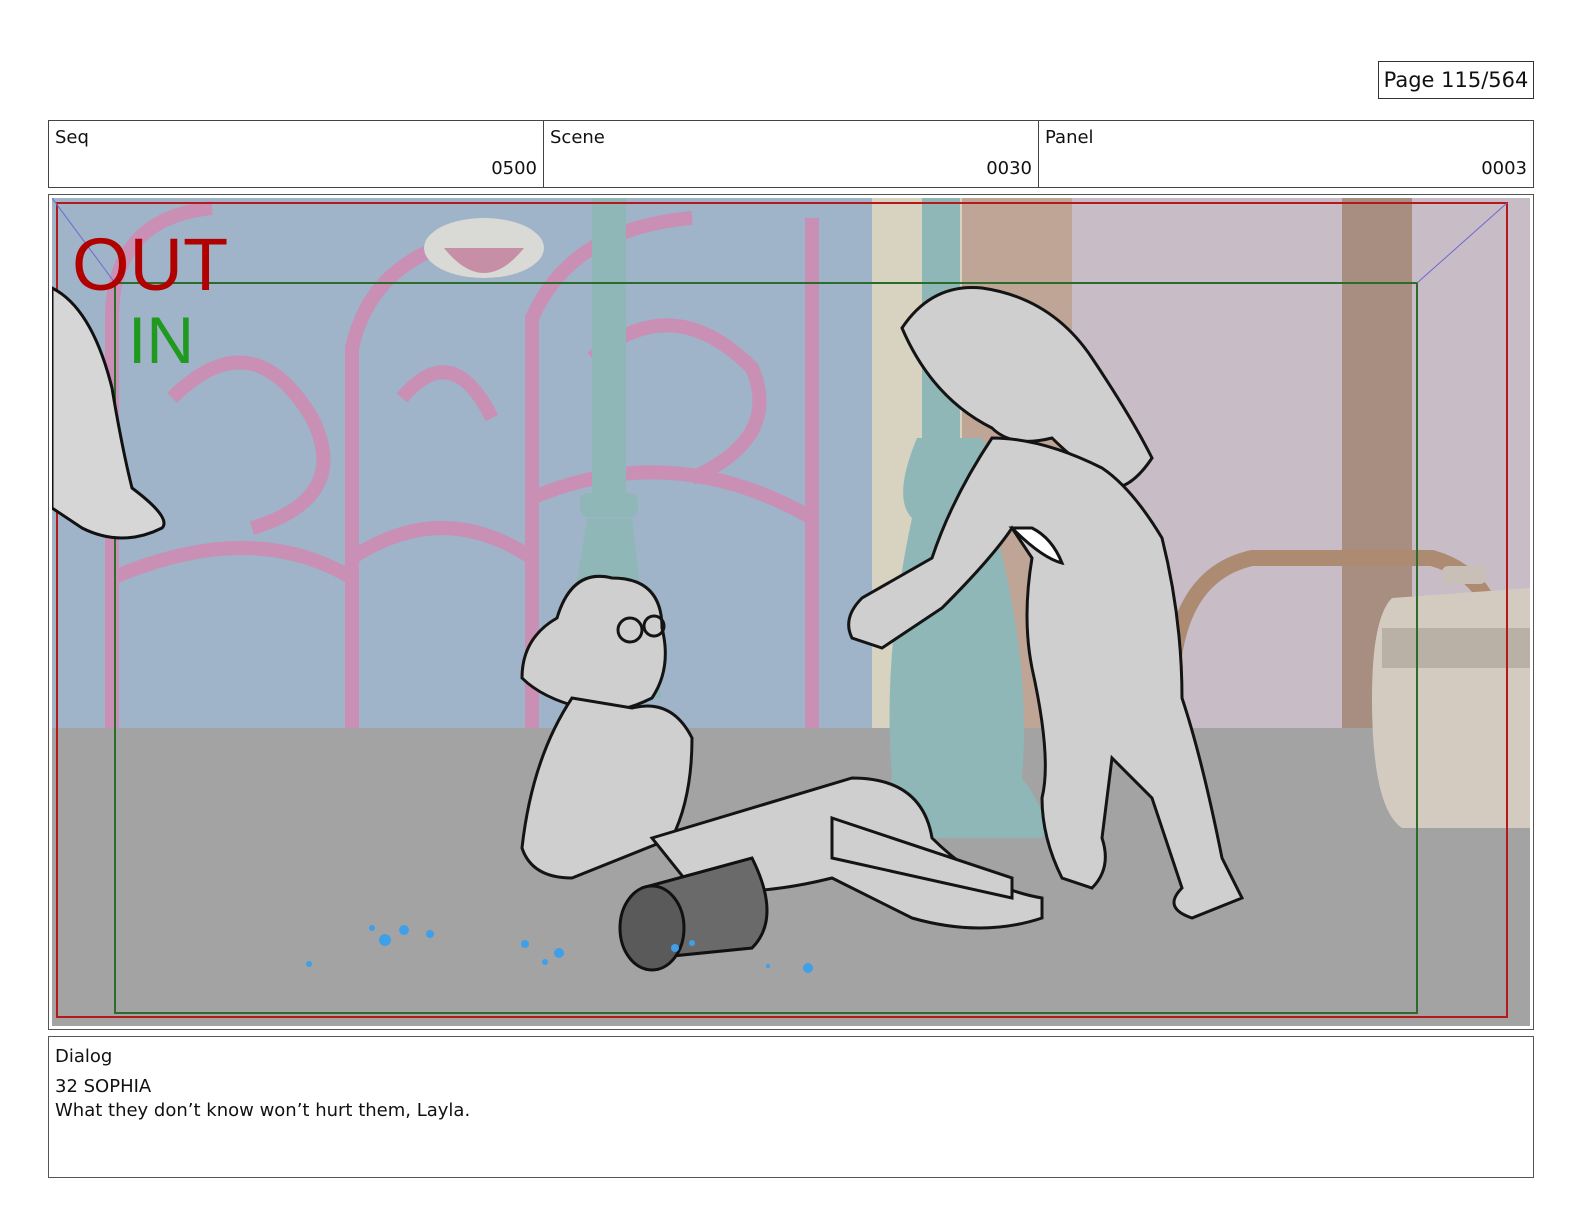  What do you see at coordinates (72, 137) in the screenshot?
I see `seq-label: Seq` at bounding box center [72, 137].